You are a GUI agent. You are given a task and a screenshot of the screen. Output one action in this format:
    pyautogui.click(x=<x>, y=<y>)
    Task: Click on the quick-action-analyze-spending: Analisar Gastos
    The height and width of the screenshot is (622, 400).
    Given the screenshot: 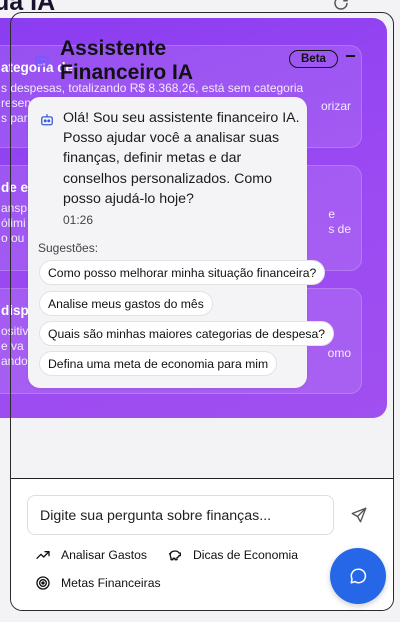 What is the action you would take?
    pyautogui.click(x=91, y=555)
    